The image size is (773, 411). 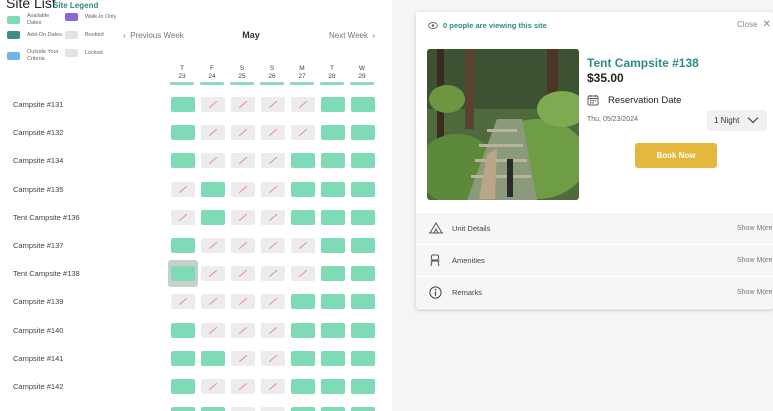 I want to click on book-now-button: Book Now, so click(x=676, y=155).